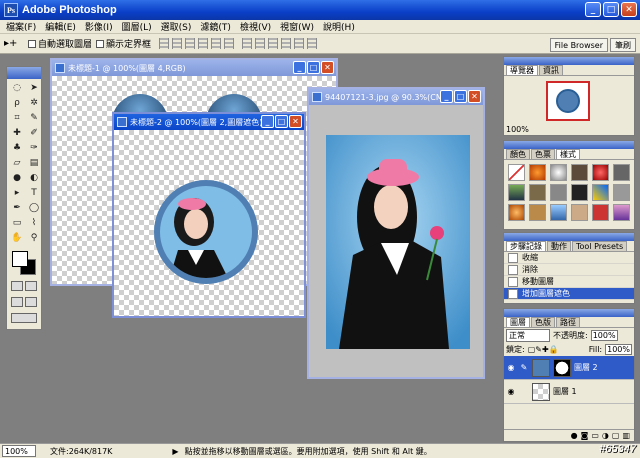 This screenshot has height=458, width=640. What do you see at coordinates (19, 451) in the screenshot?
I see `status-zoom-input: 100%` at bounding box center [19, 451].